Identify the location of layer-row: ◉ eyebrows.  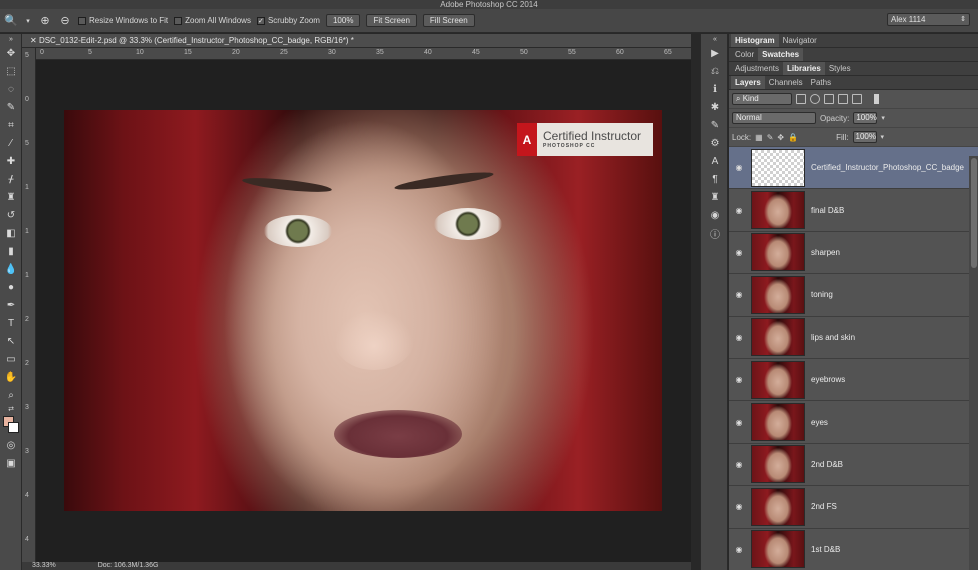
(853, 380).